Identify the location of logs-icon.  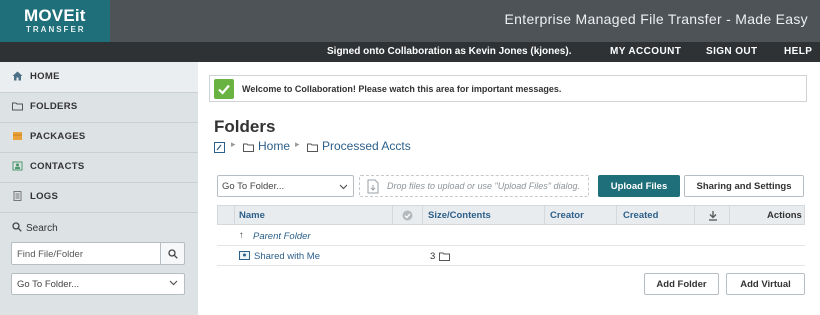
(17, 196).